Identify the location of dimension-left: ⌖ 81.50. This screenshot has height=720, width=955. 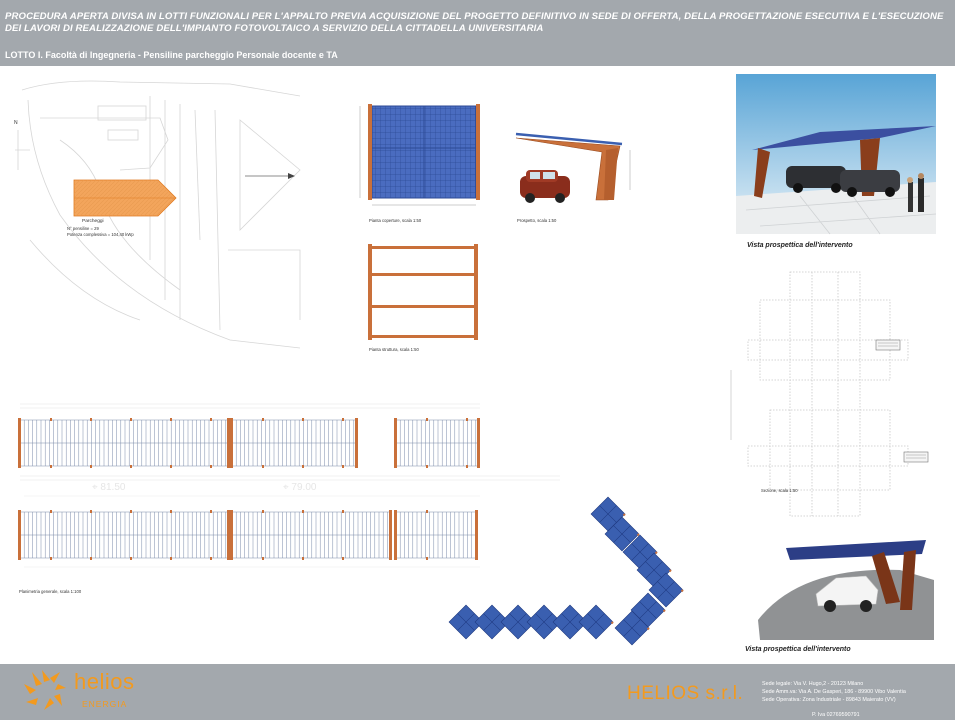
(109, 487).